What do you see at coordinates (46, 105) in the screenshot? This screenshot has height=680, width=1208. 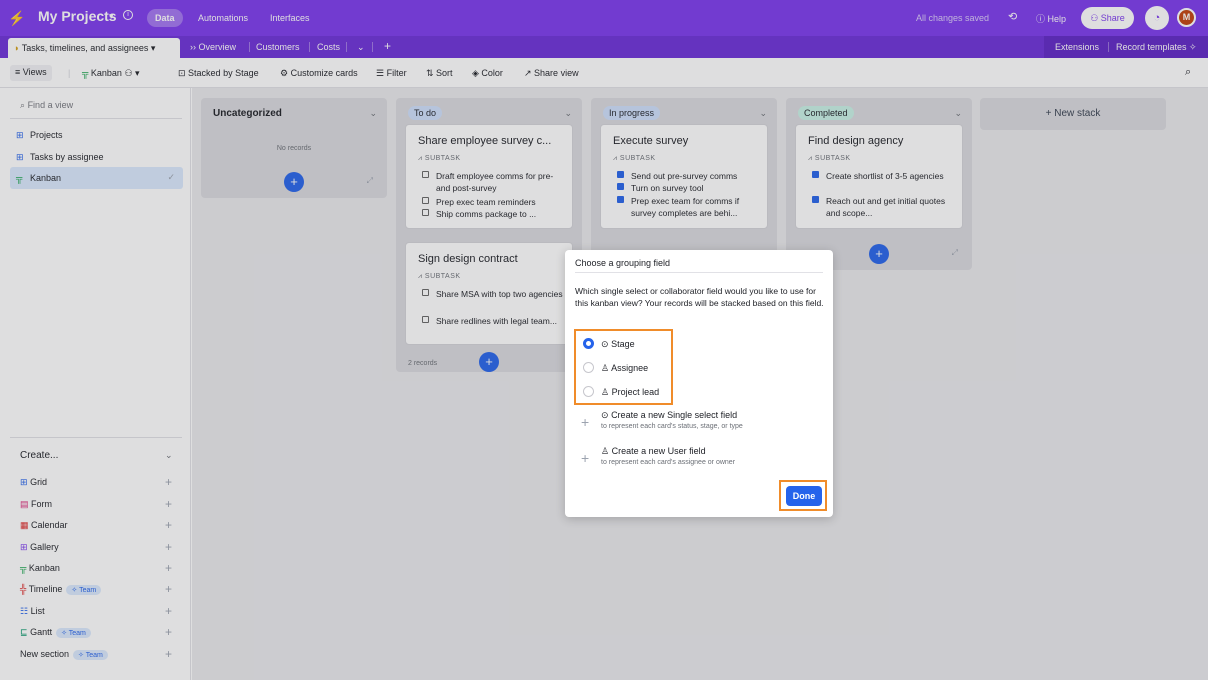 I see `find-view-input: ⌕ Find a view` at bounding box center [46, 105].